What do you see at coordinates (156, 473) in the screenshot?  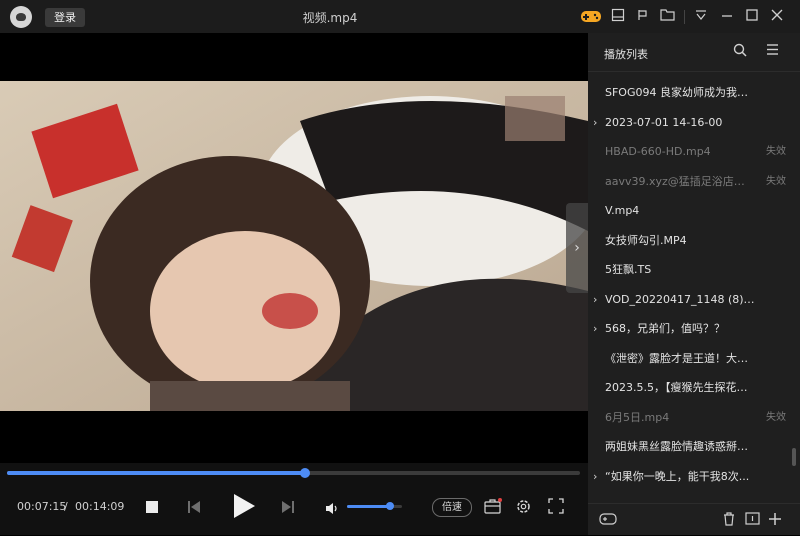 I see `progress-fill` at bounding box center [156, 473].